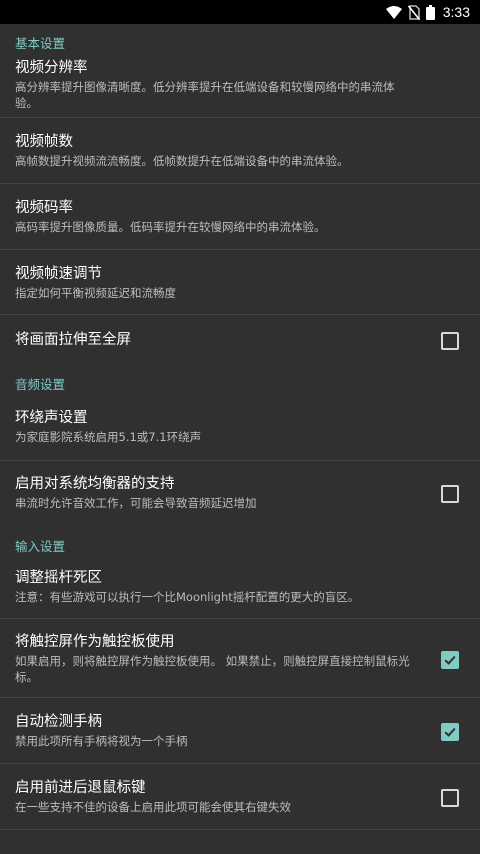 This screenshot has width=480, height=854. What do you see at coordinates (450, 494) in the screenshot?
I see `equalizer-checkbox` at bounding box center [450, 494].